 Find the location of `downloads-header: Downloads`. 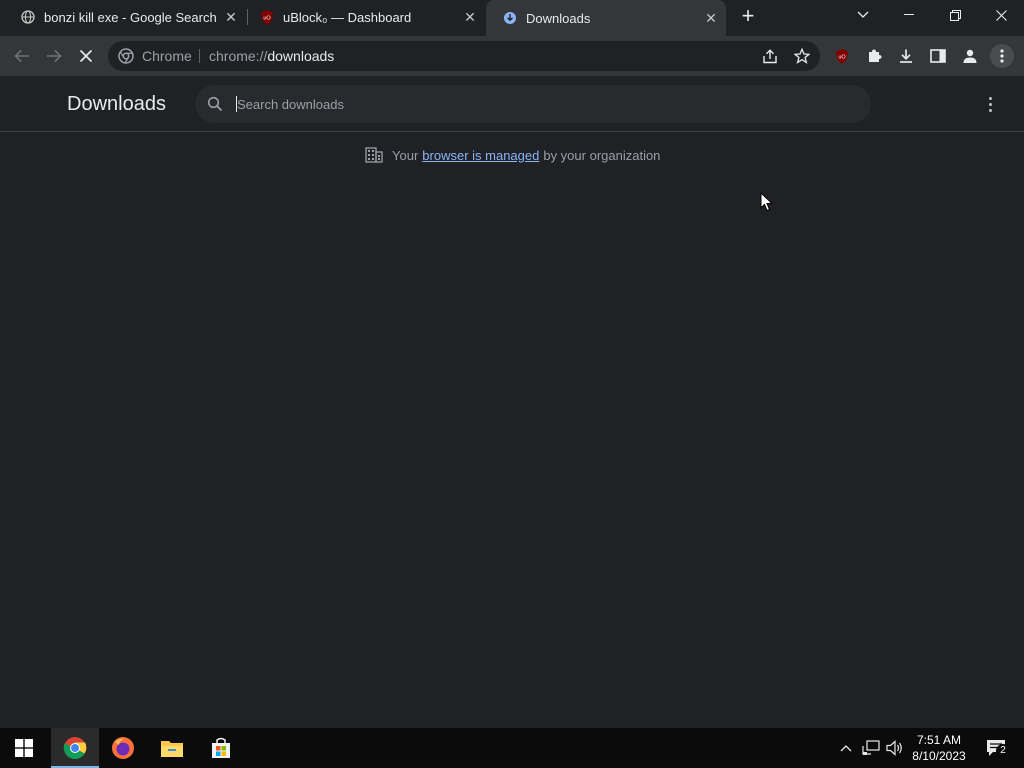

downloads-header: Downloads is located at coordinates (512, 104).